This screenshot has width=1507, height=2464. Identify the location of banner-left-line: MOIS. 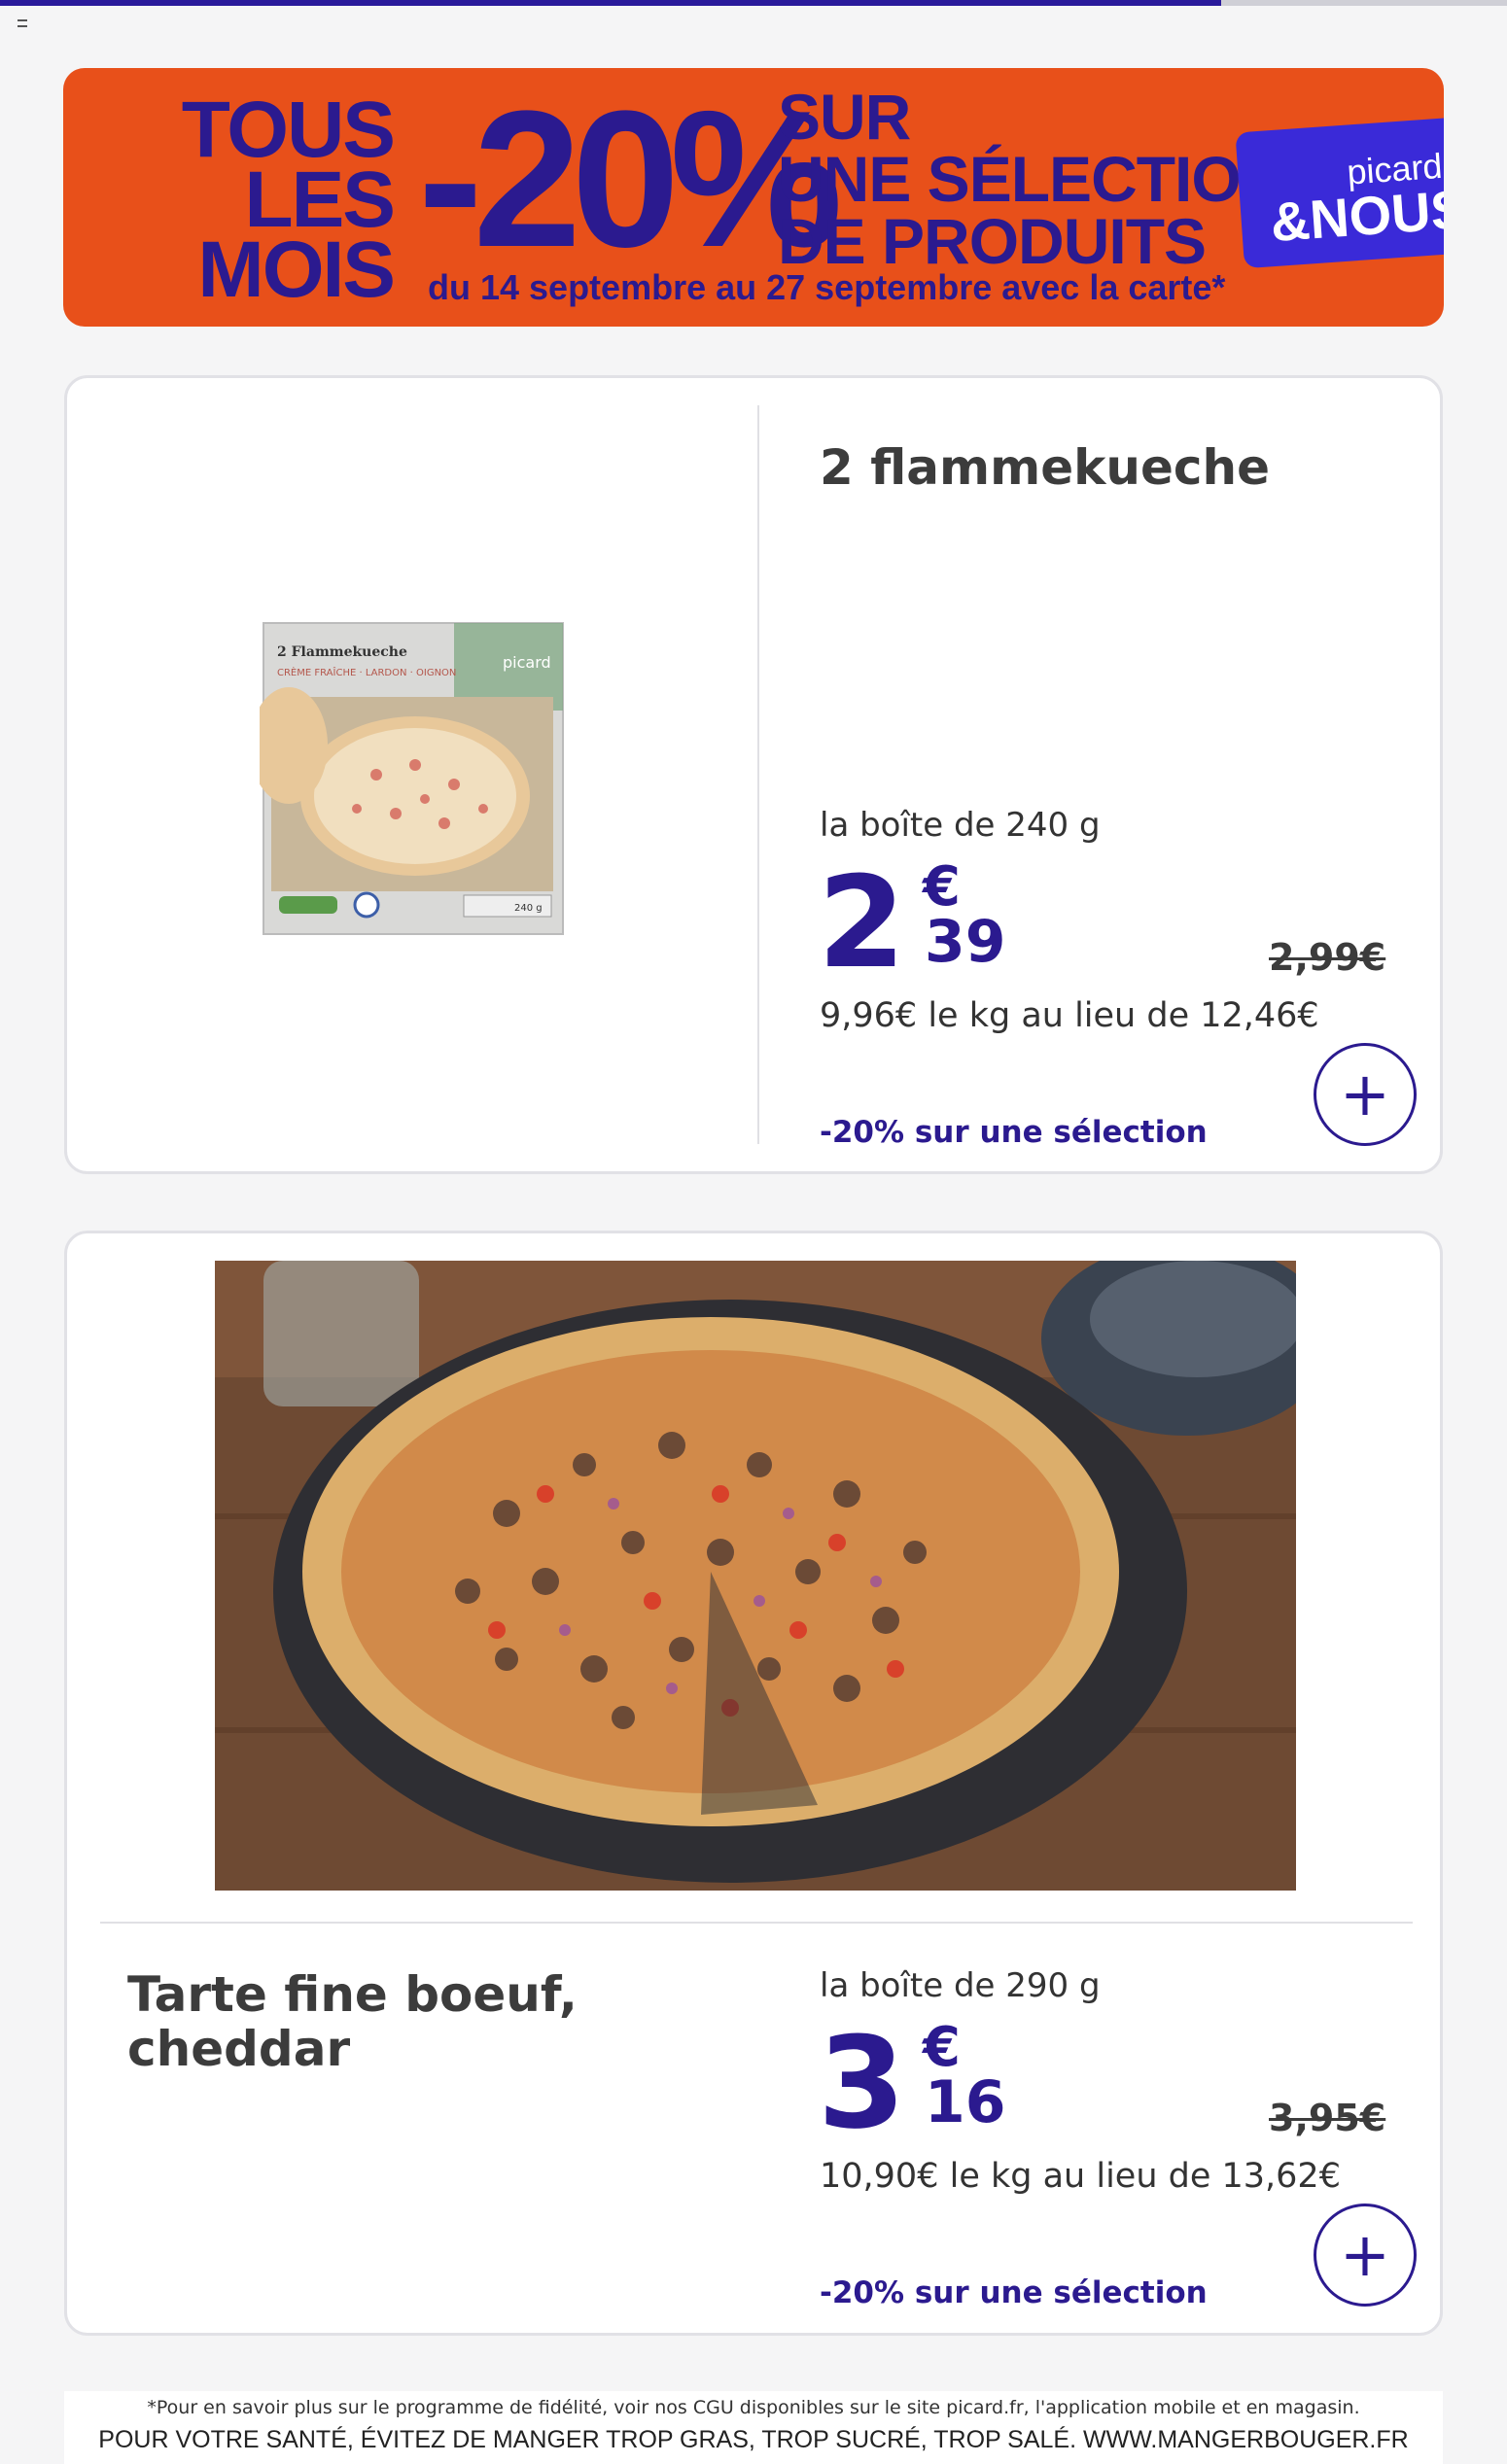
(296, 270).